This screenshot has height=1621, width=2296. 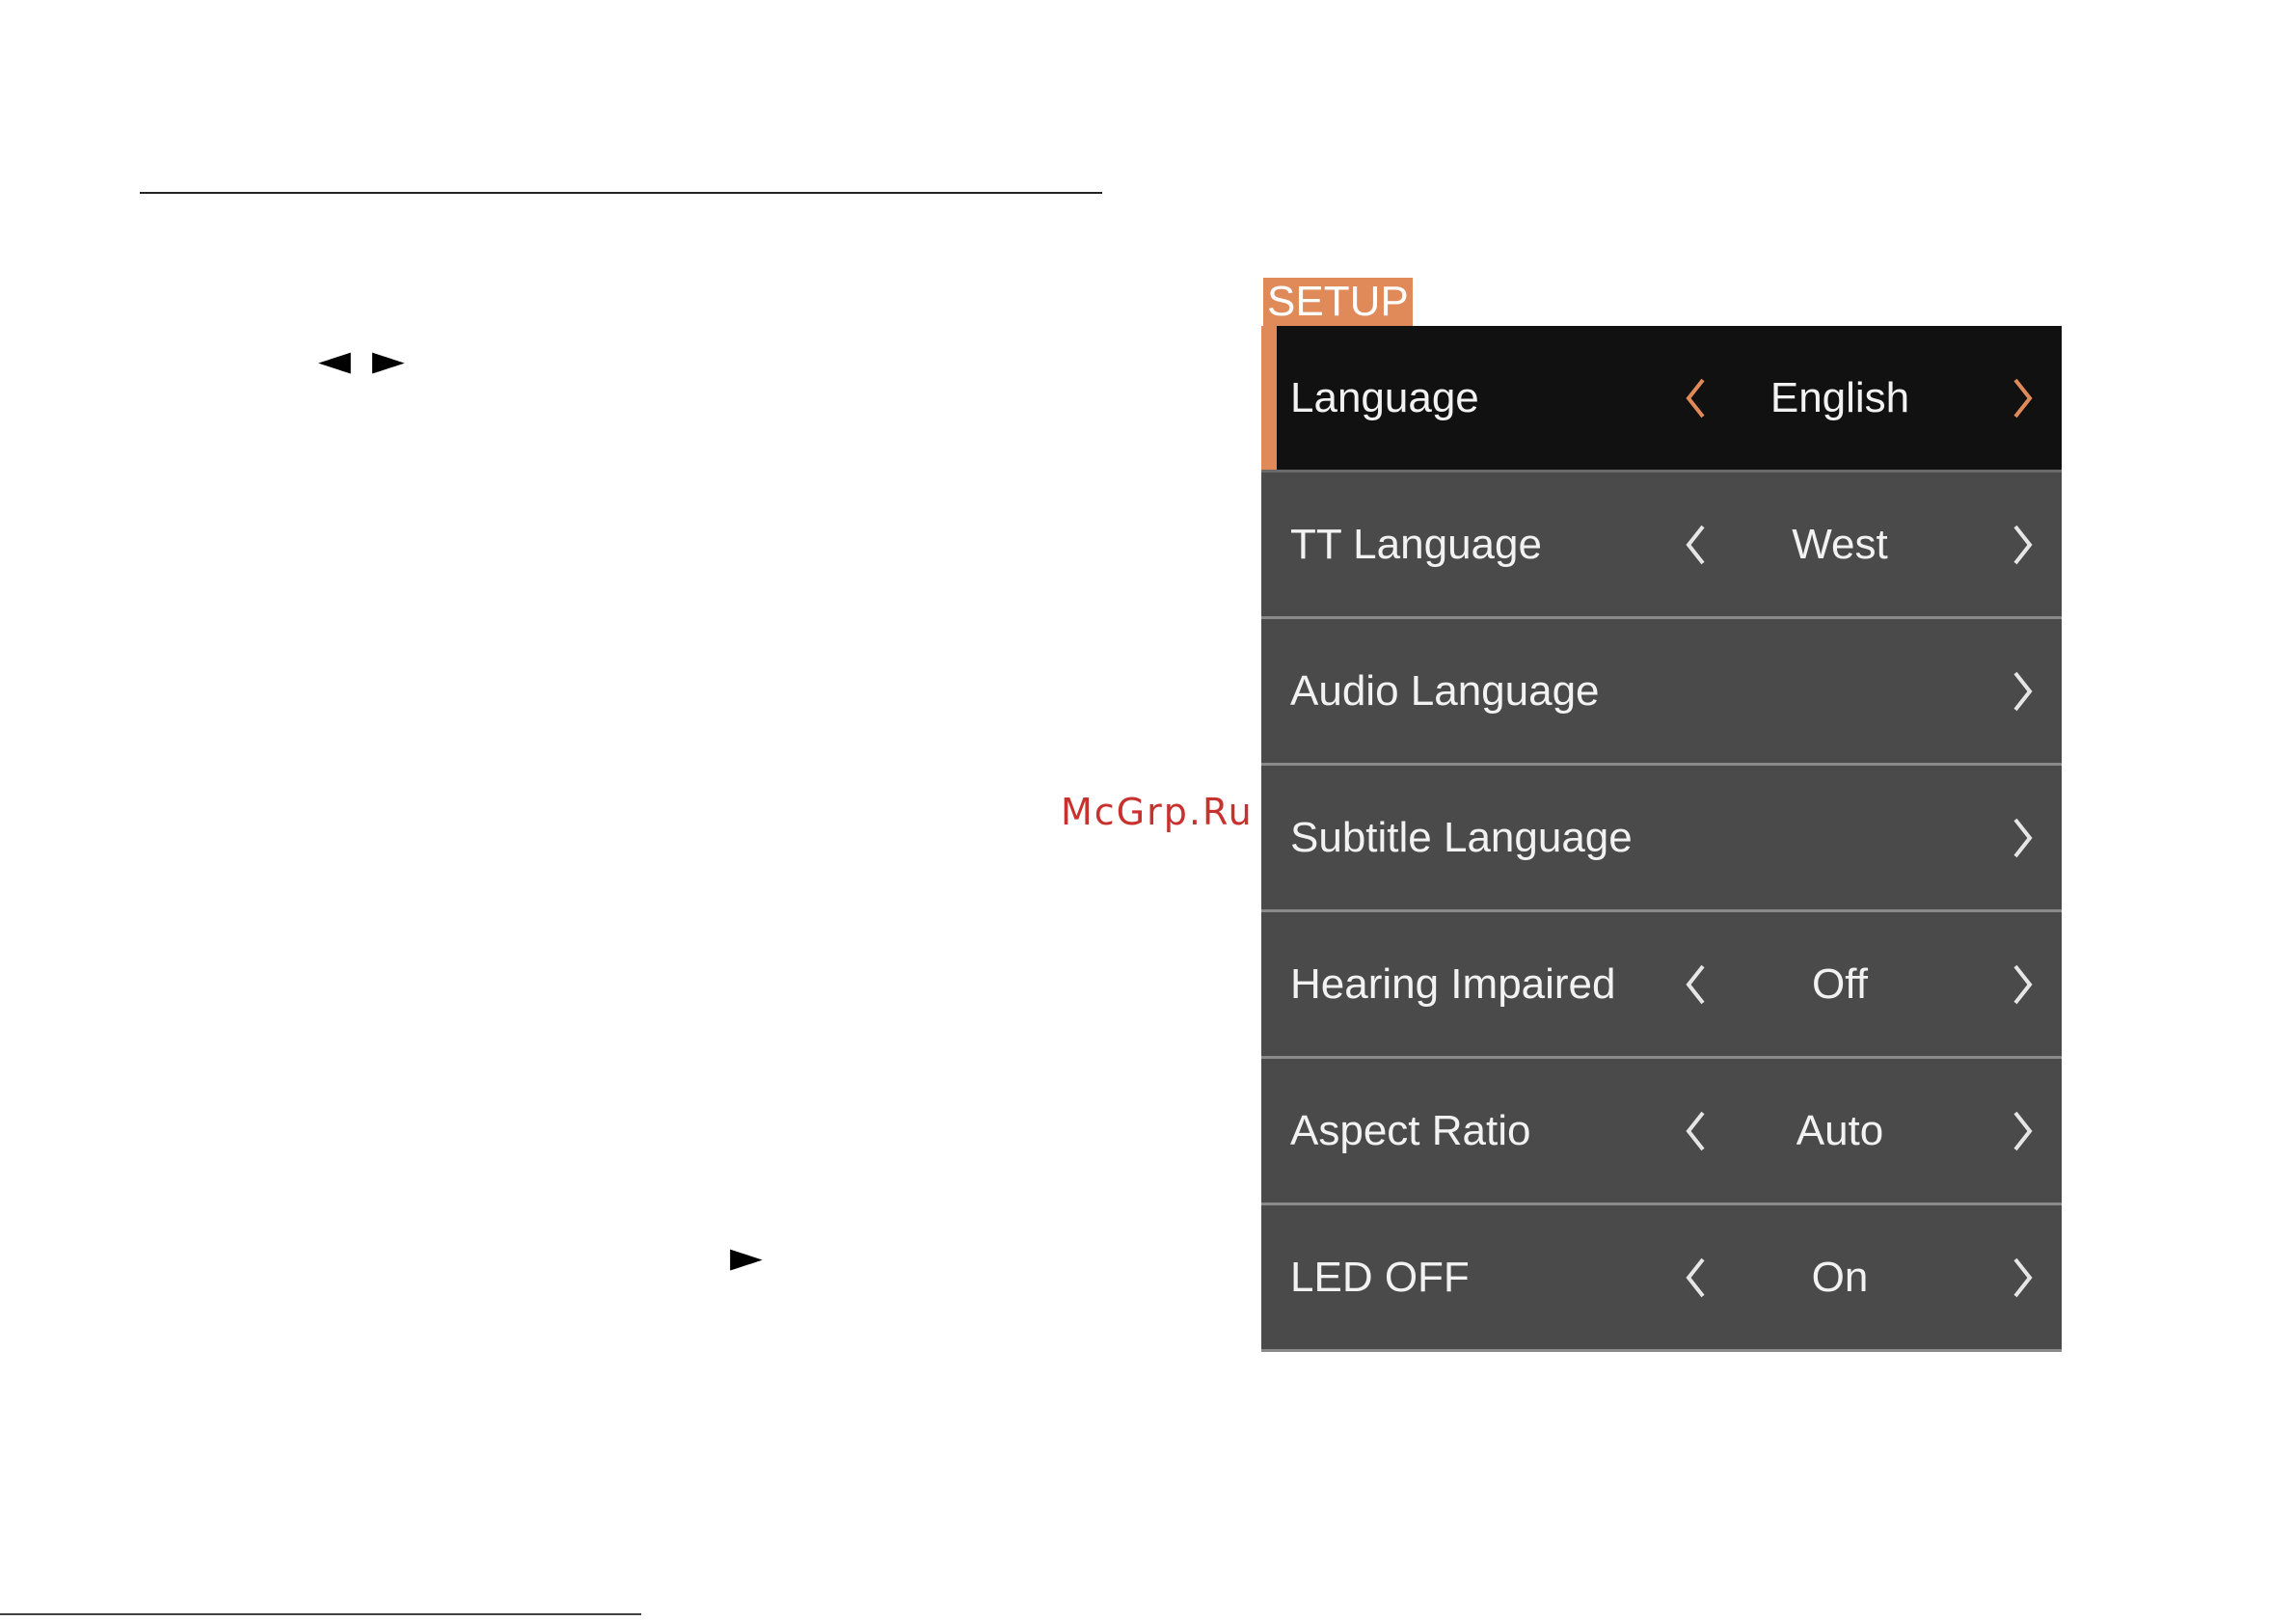 I want to click on menu-row-value: English, so click(x=1839, y=397).